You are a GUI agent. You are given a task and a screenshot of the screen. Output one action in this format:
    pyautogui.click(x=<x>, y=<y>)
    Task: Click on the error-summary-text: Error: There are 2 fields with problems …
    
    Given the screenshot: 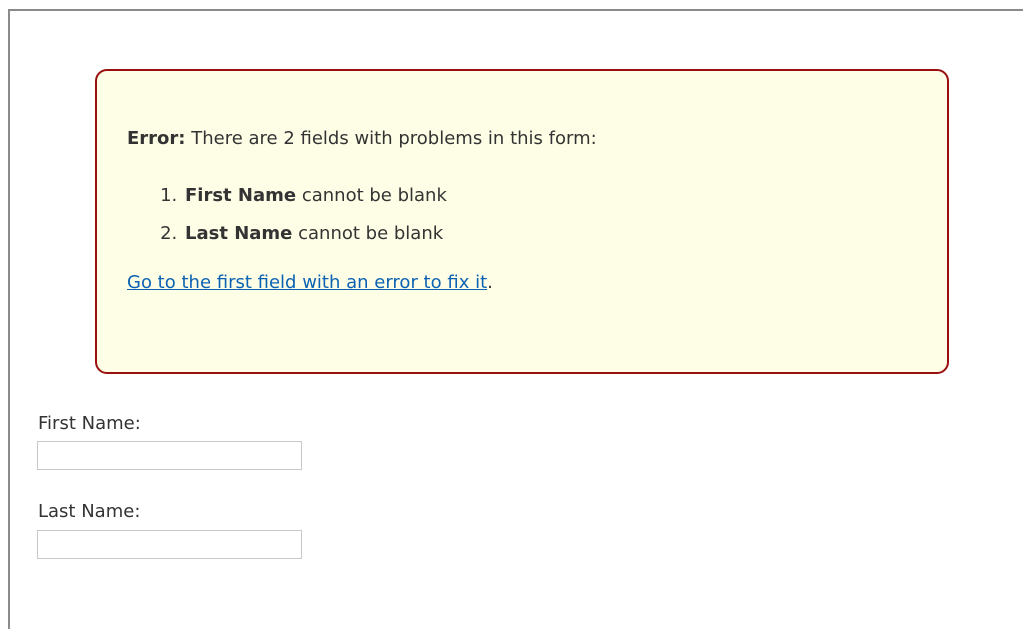 What is the action you would take?
    pyautogui.click(x=537, y=139)
    